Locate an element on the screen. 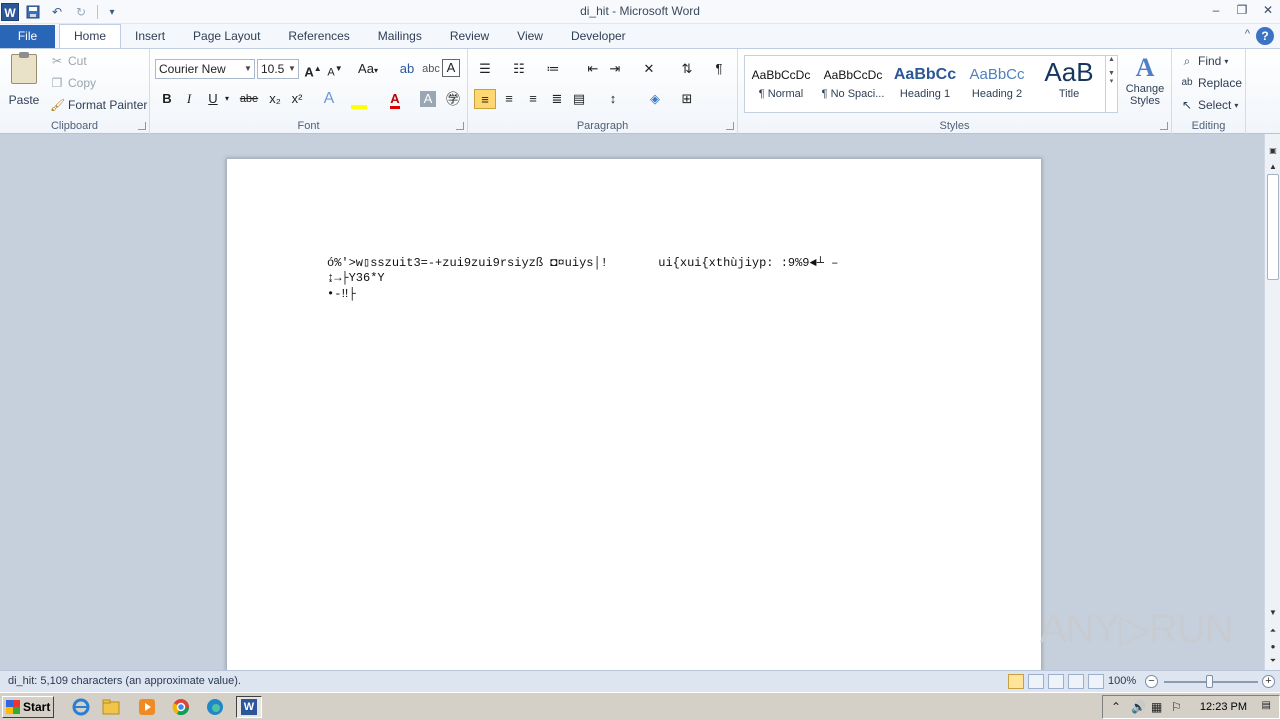 The width and height of the screenshot is (1280, 720). character-shading-icon: A is located at coordinates (428, 99).